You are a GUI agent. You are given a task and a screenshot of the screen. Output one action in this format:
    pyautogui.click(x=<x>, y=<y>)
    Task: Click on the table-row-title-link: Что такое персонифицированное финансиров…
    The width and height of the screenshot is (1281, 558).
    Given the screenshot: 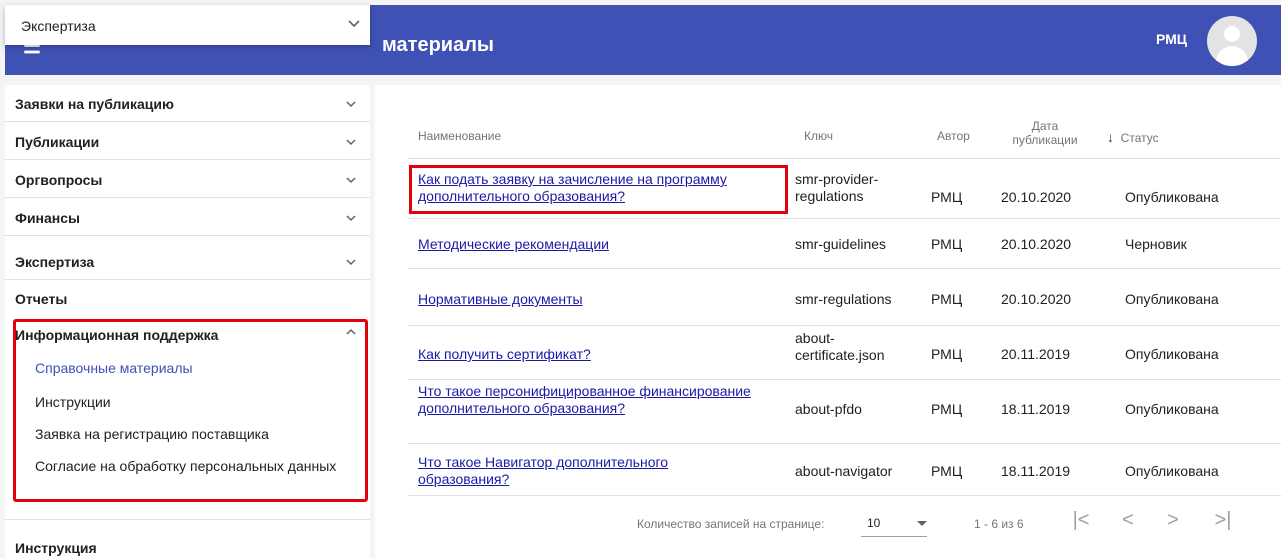 What is the action you would take?
    pyautogui.click(x=588, y=400)
    